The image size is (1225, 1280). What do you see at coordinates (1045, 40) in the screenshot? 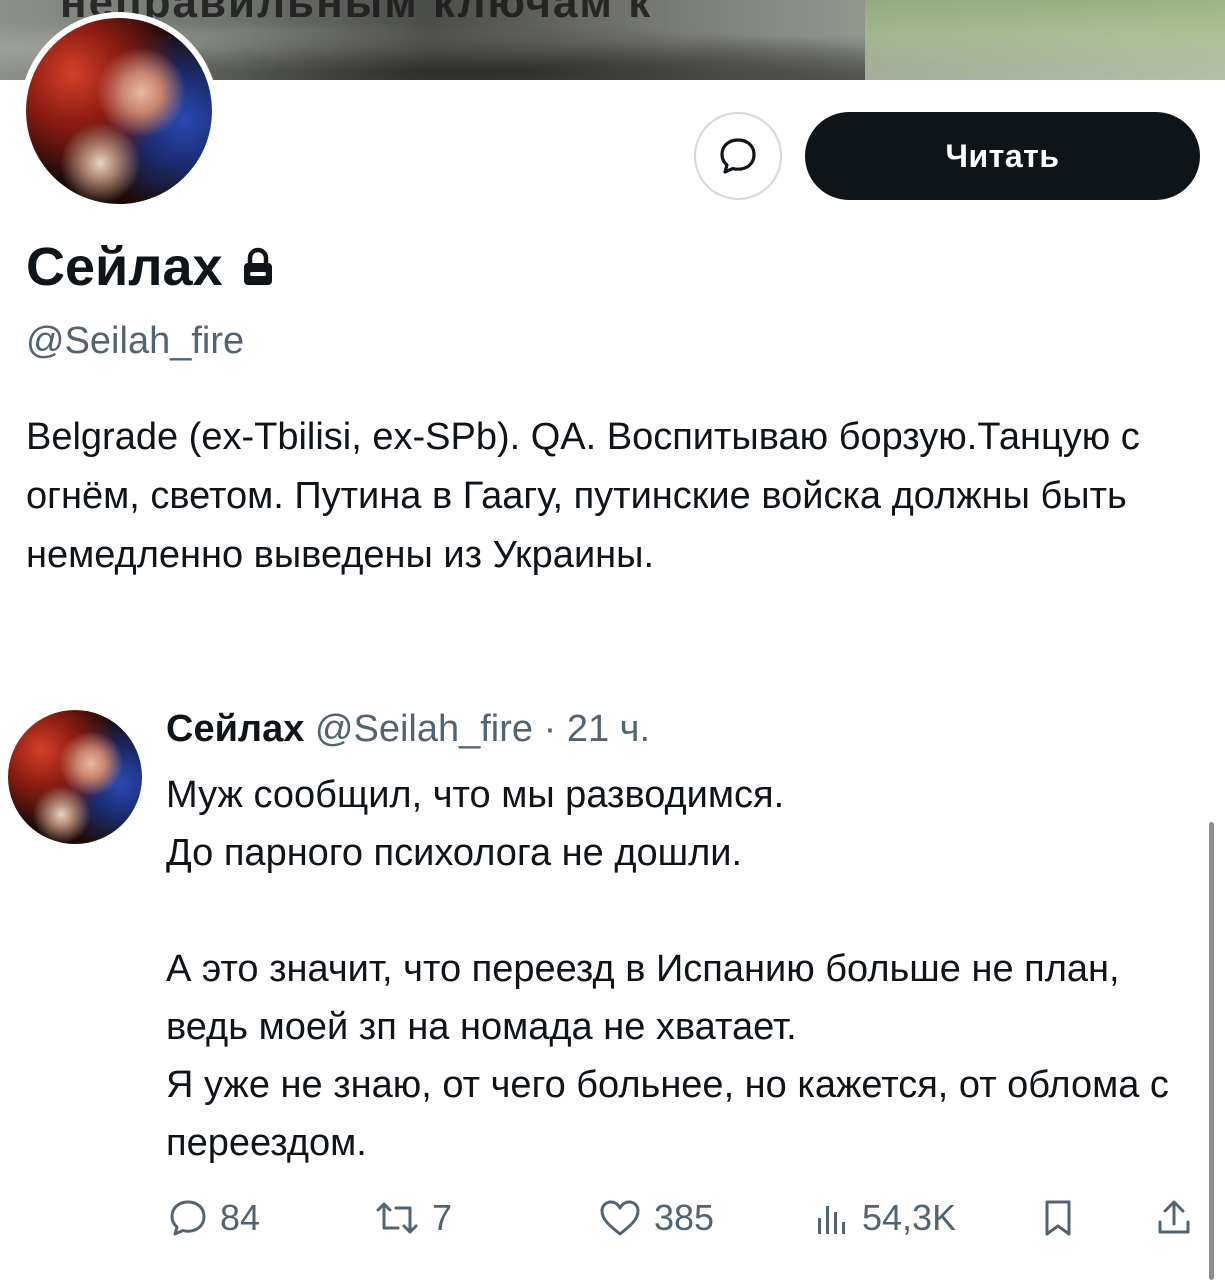
I see `banner-green-area` at bounding box center [1045, 40].